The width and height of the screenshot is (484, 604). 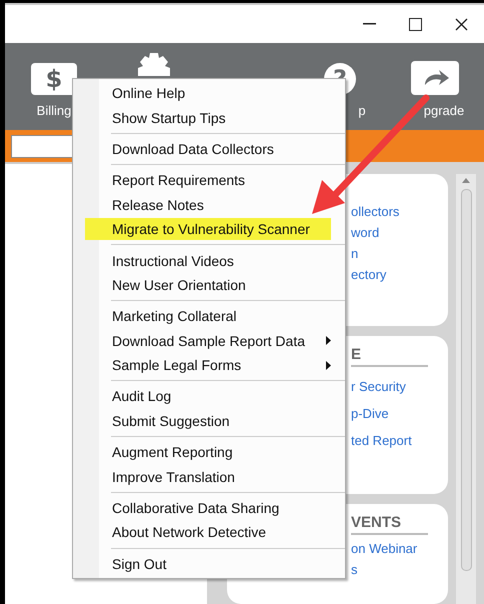 I want to click on dollar-icon: $, so click(x=54, y=79).